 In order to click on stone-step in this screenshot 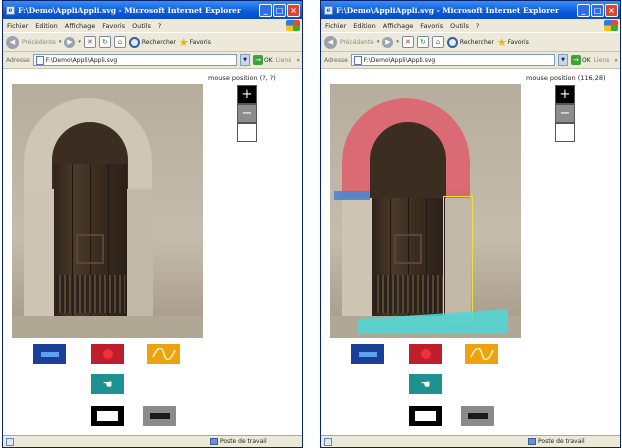, I will do `click(107, 327)`.